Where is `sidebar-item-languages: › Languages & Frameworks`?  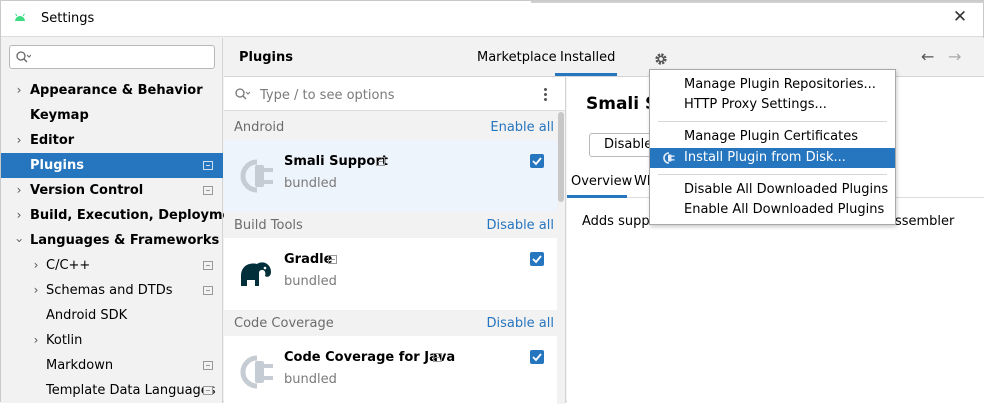 sidebar-item-languages: › Languages & Frameworks is located at coordinates (112, 240).